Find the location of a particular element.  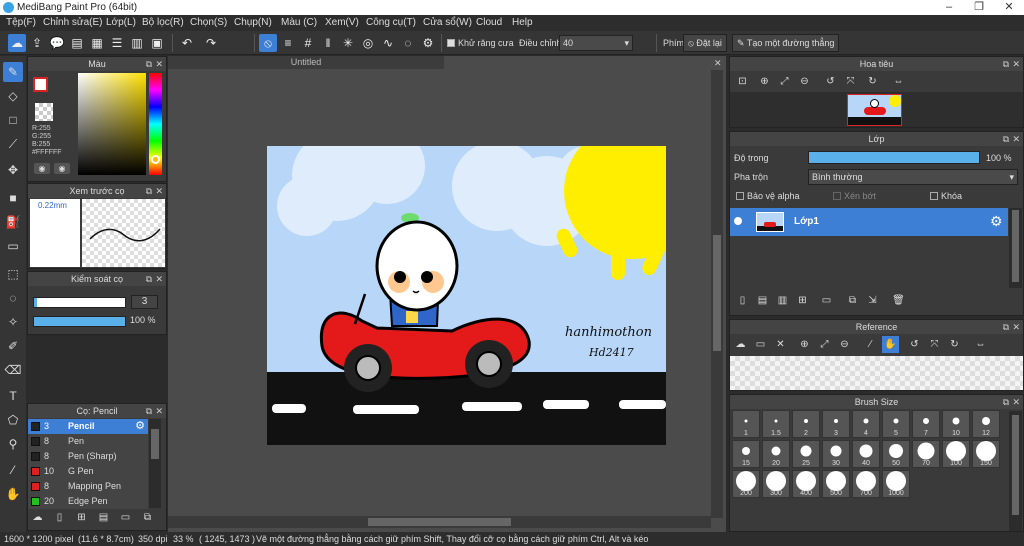

brush-size-1000: 1000 is located at coordinates (896, 484).